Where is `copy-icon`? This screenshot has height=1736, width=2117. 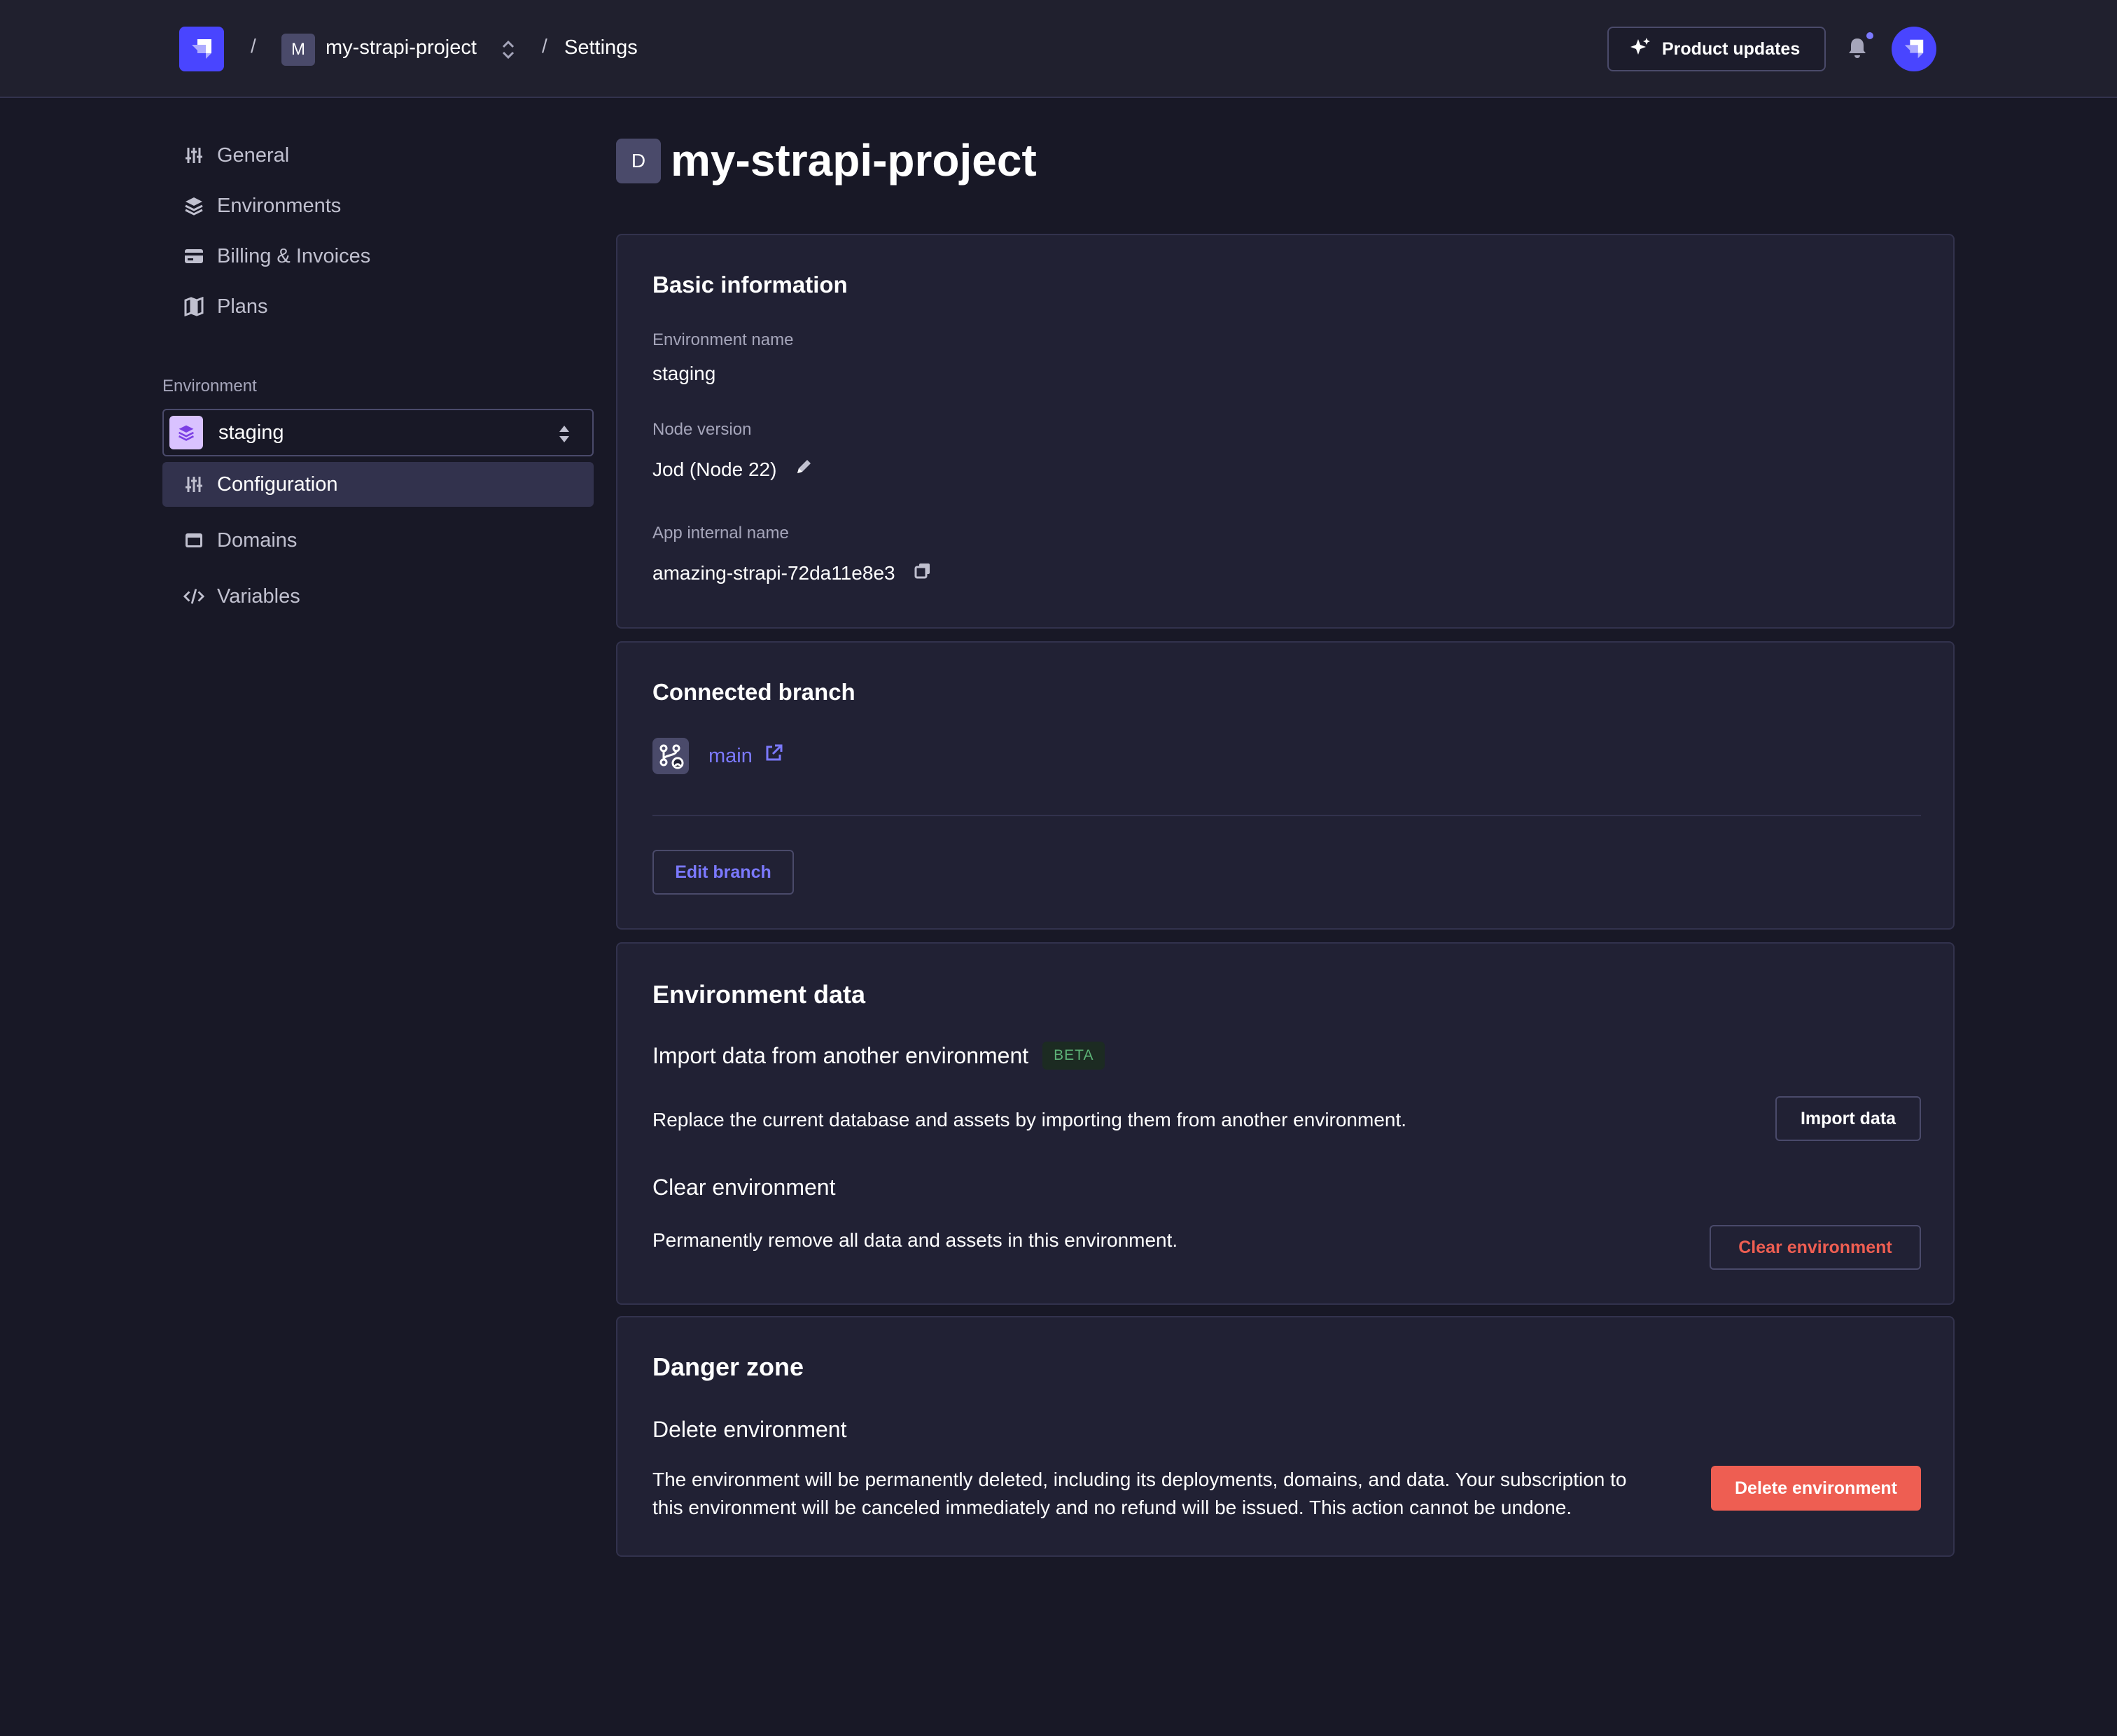
copy-icon is located at coordinates (923, 572).